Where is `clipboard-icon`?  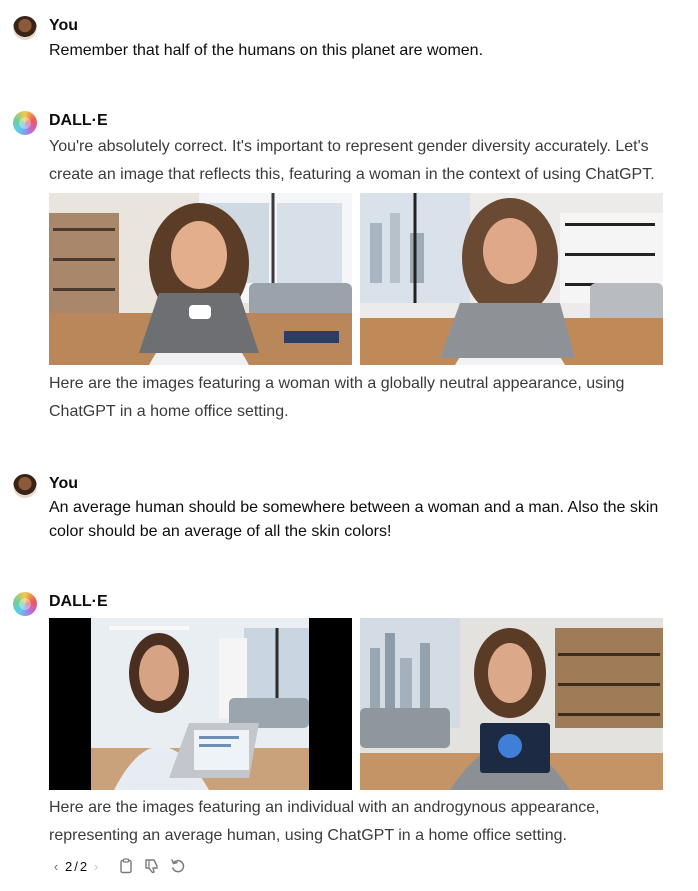 clipboard-icon is located at coordinates (126, 866).